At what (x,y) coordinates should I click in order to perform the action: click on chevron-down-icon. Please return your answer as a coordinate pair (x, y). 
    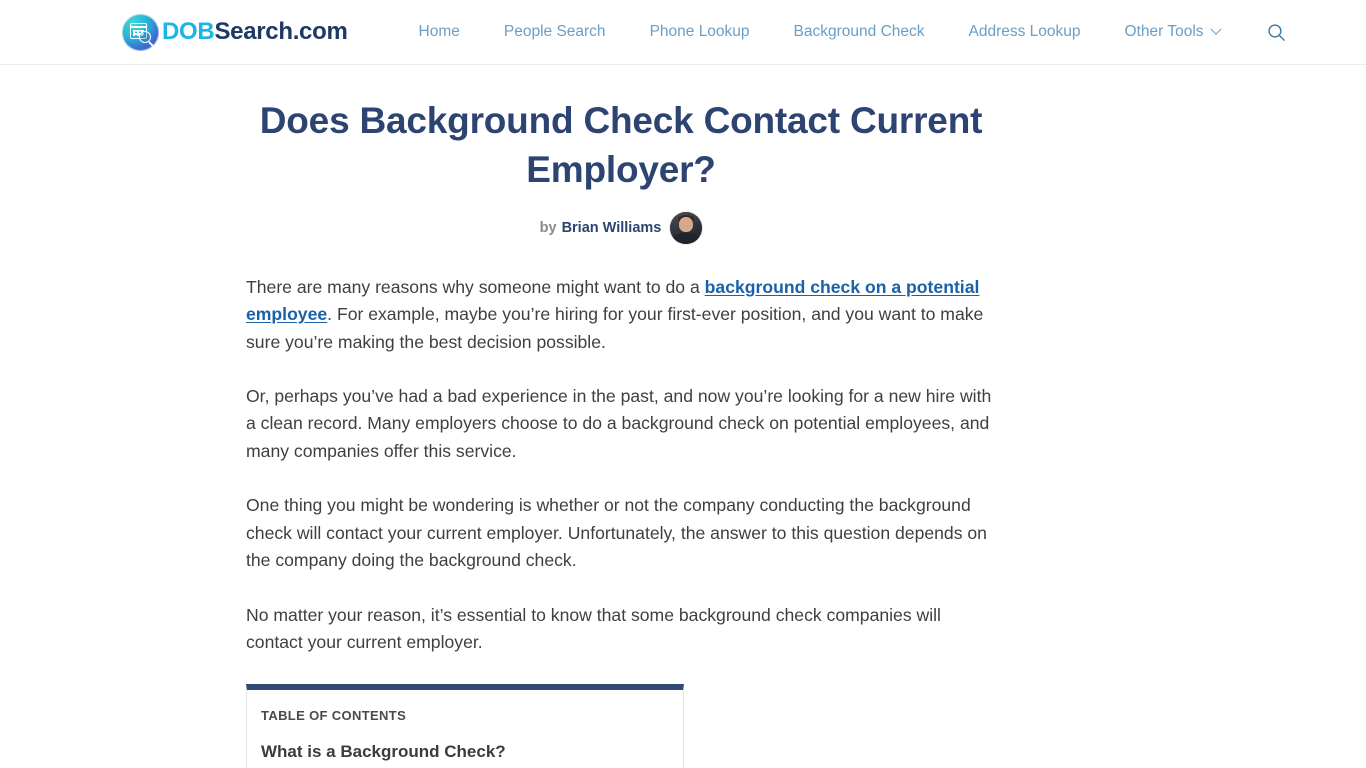
    Looking at the image, I should click on (1215, 29).